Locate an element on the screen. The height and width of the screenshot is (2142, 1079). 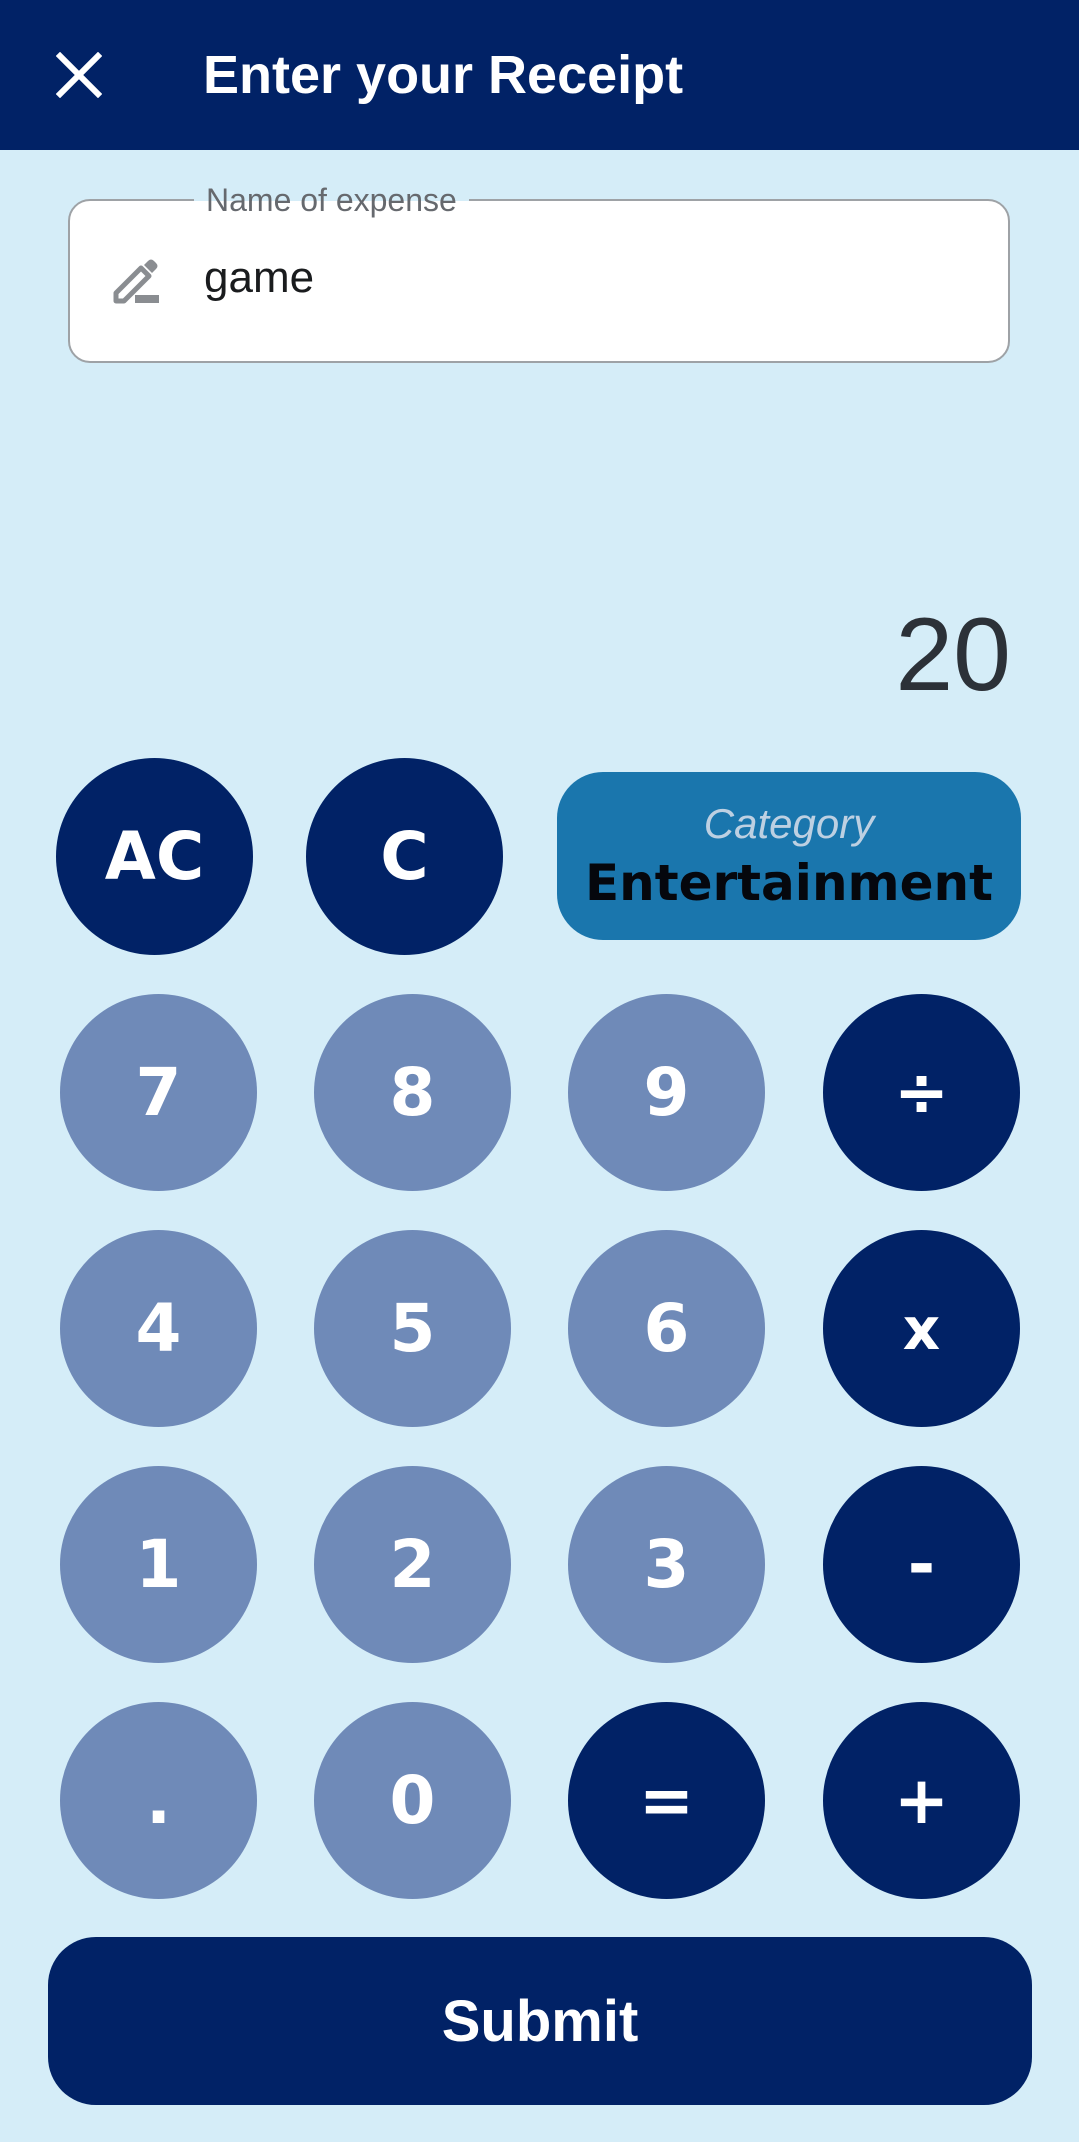
close-icon is located at coordinates (79, 75).